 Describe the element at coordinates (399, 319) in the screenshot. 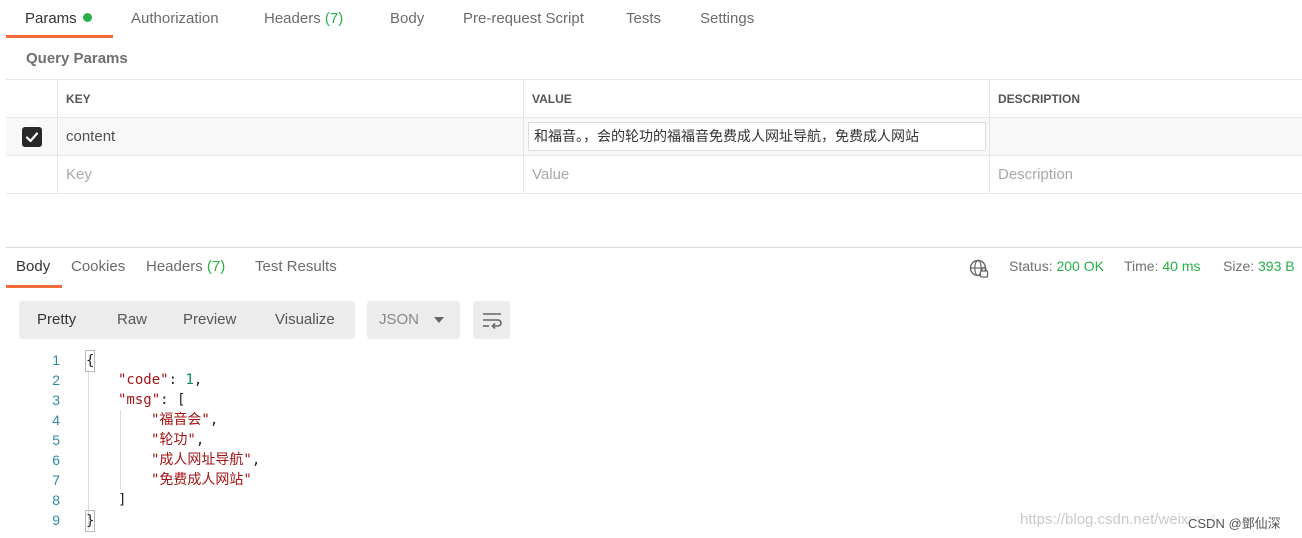

I see `format-value: JSON` at that location.